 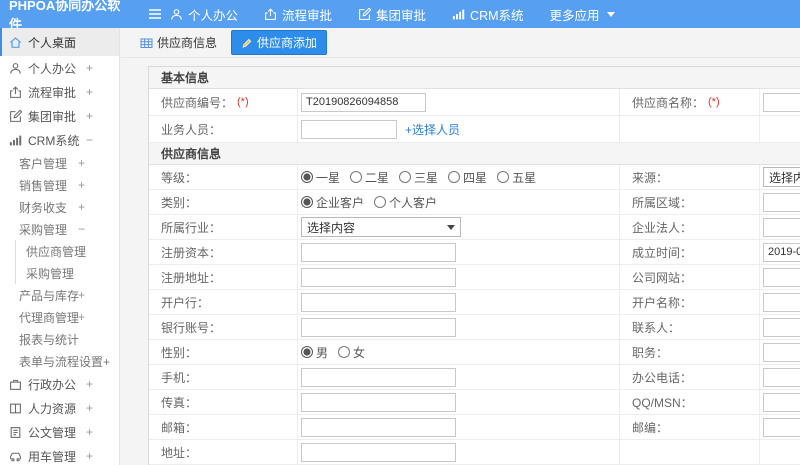 I want to click on topbar: PHPOA协同办公软件 个人办公 流程审批 集团审批 CRM系统 更多应用, so click(x=400, y=16).